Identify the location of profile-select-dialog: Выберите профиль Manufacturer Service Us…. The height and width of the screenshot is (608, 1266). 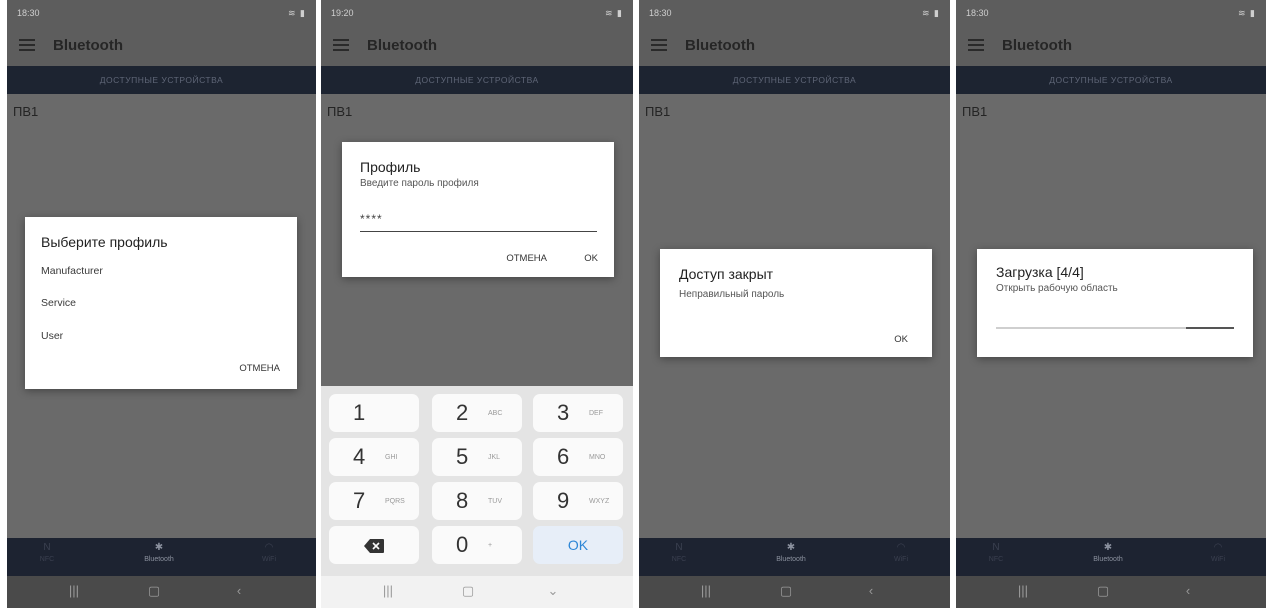
(161, 303).